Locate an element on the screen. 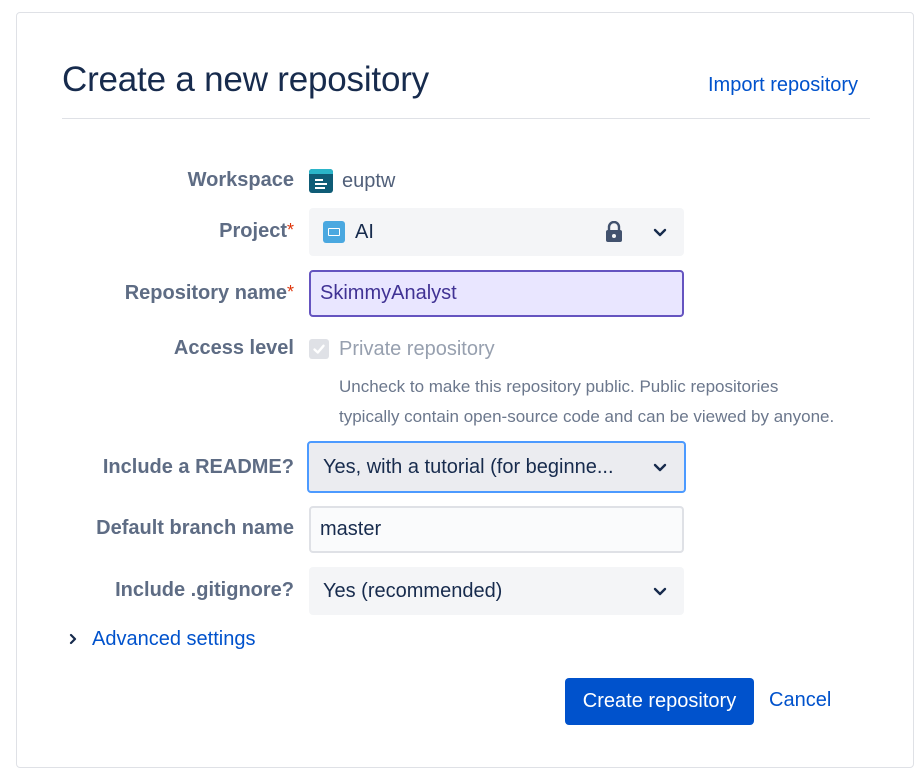  advanced-settings-toggle: Advanced settings is located at coordinates (160, 639).